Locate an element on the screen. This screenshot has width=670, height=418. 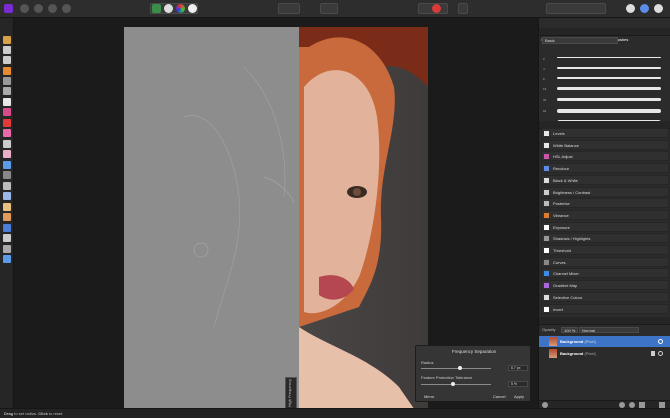
brush-category-label: Basic is located at coordinates (550, 40).